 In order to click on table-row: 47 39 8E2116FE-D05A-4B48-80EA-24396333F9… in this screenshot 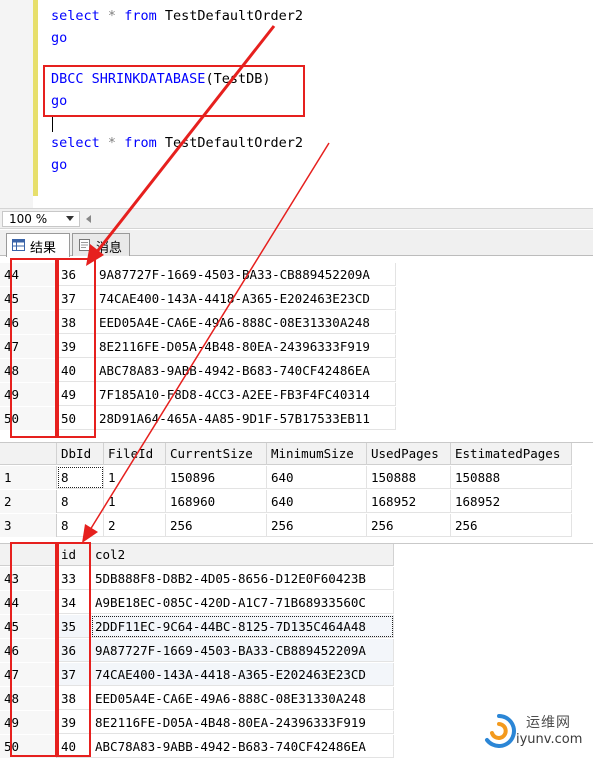, I will do `click(198, 346)`.